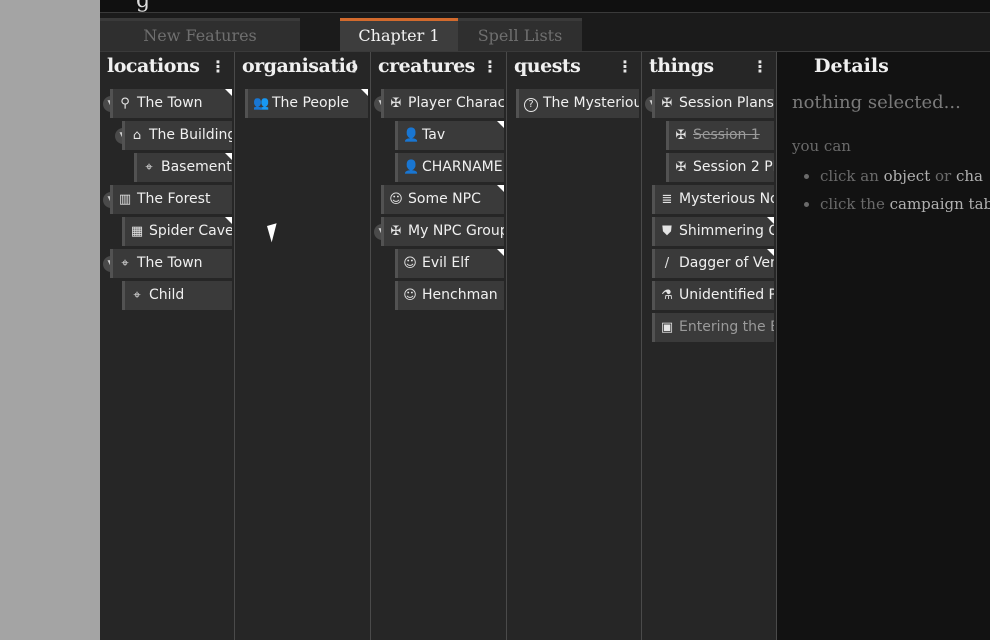  I want to click on map-icon: ▥, so click(125, 199).